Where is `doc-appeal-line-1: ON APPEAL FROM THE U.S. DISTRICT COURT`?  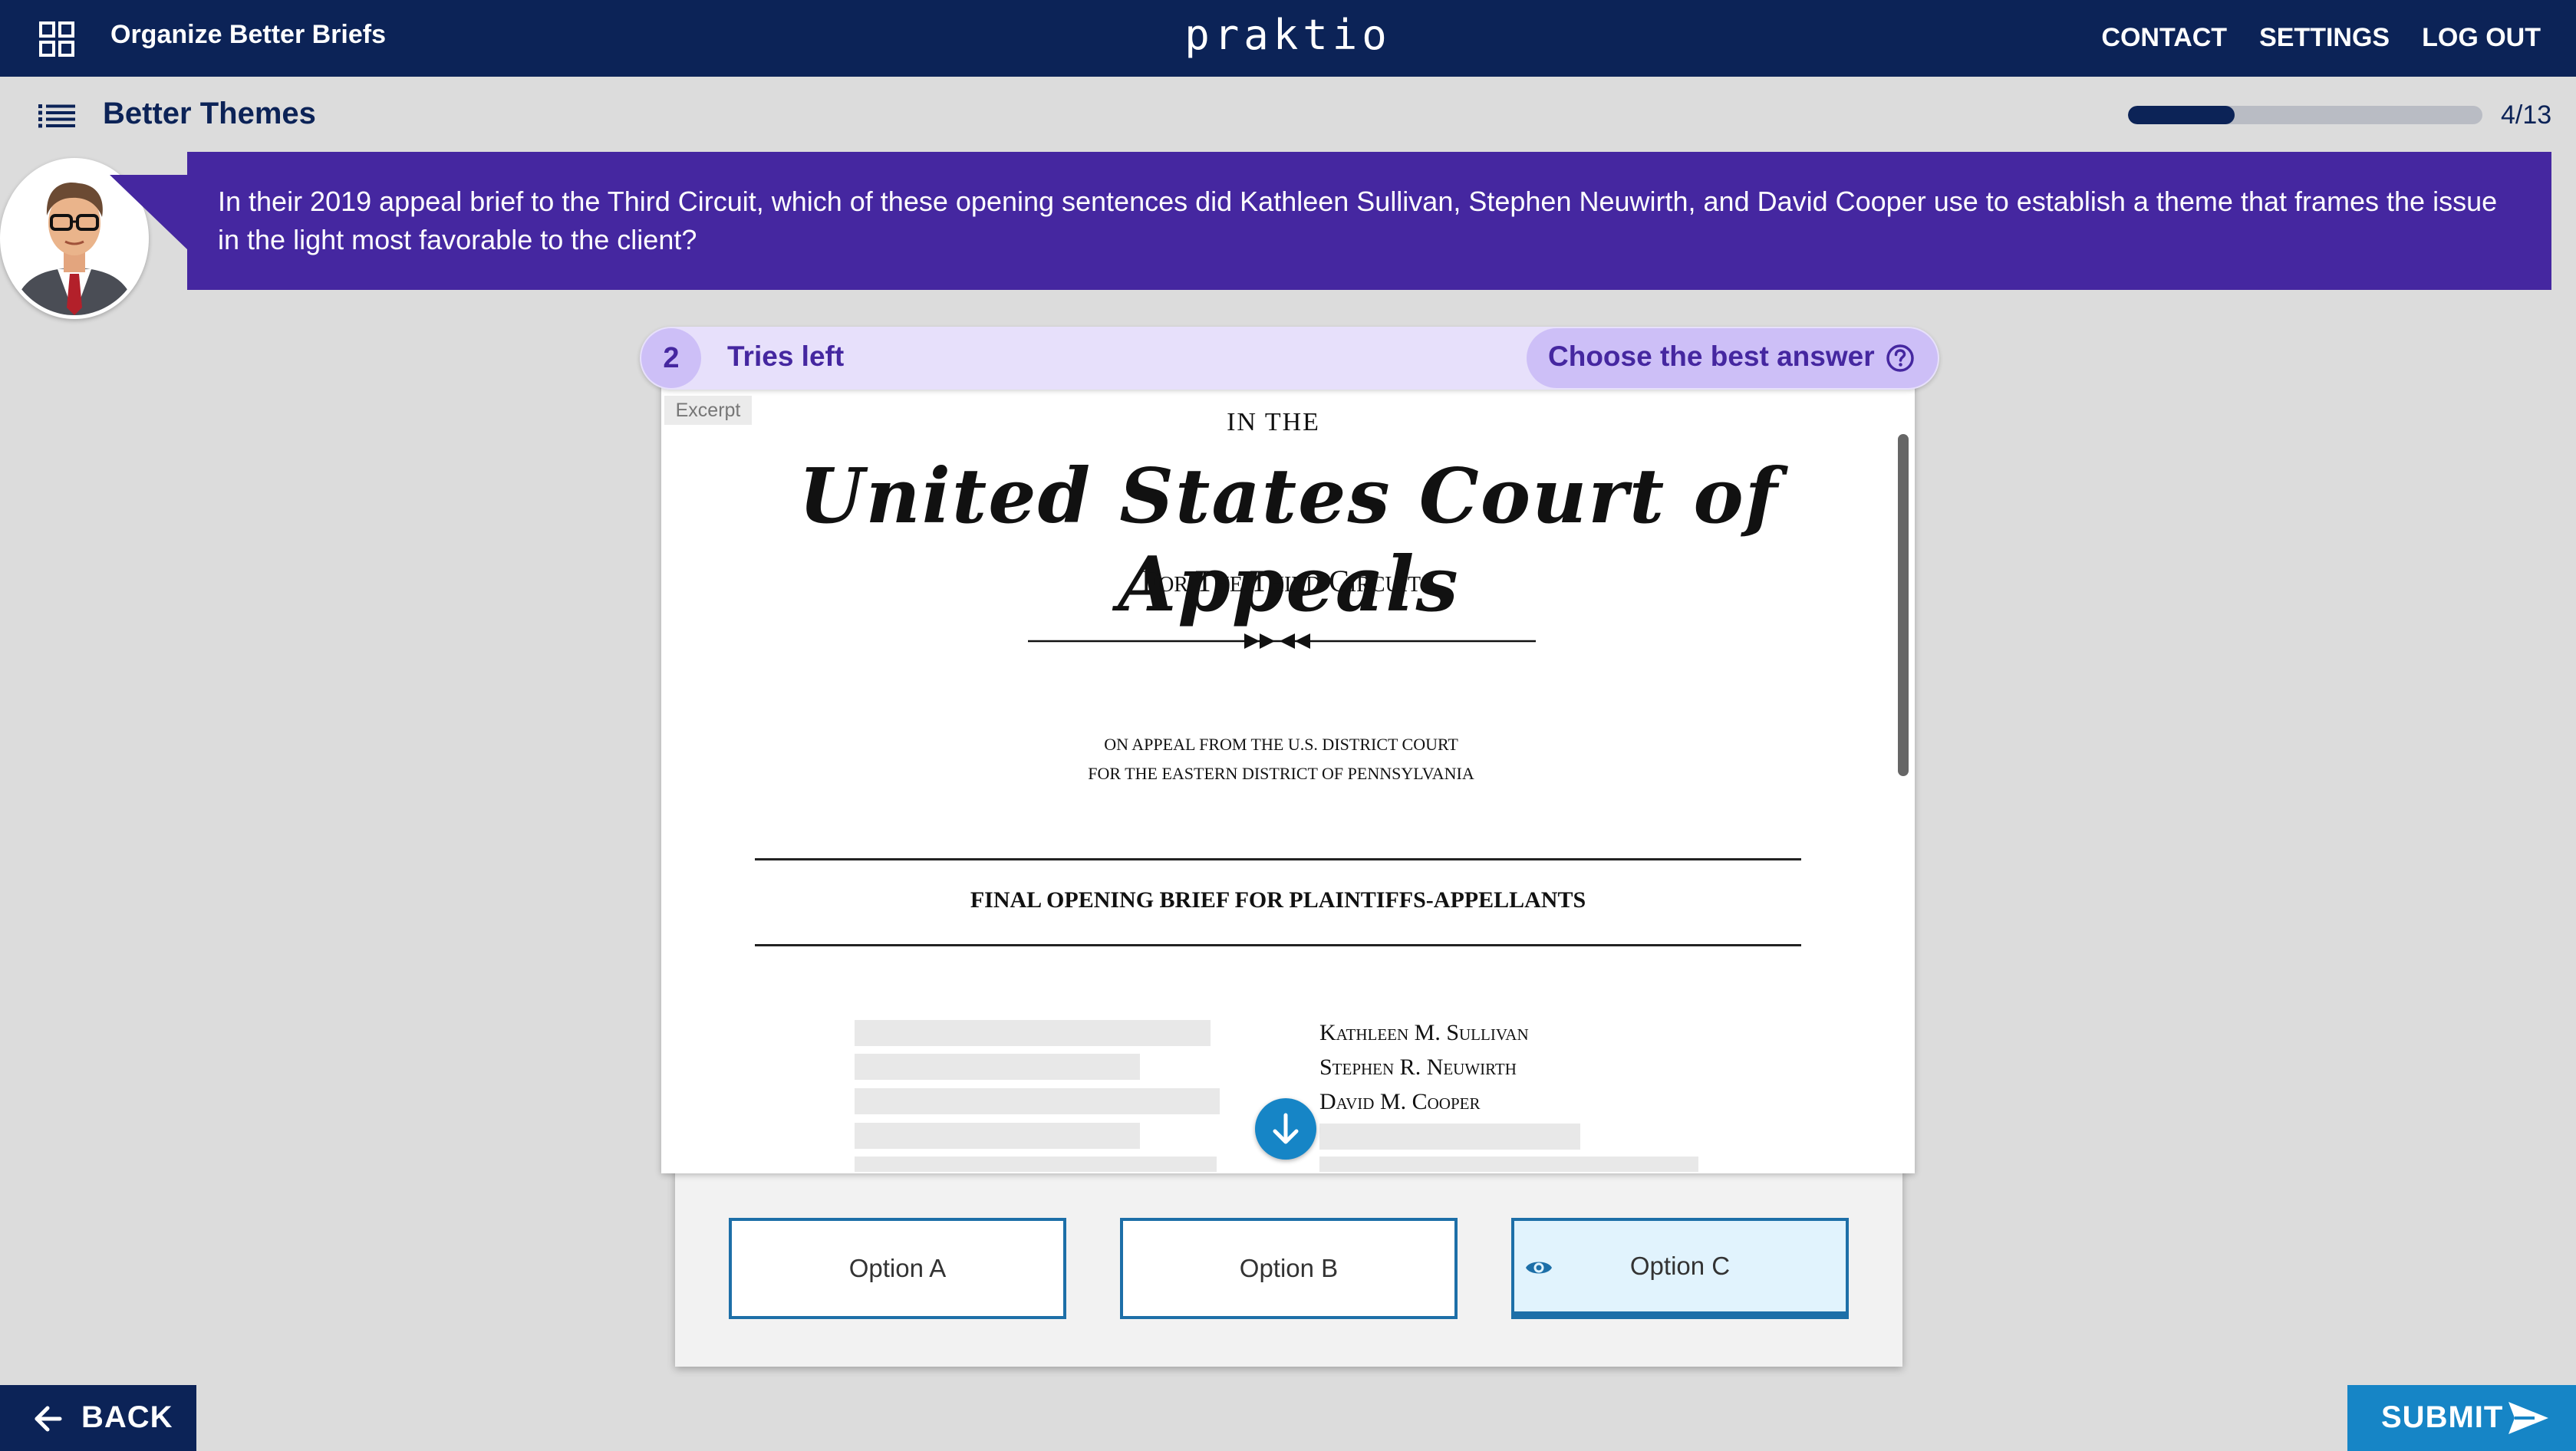 doc-appeal-line-1: ON APPEAL FROM THE U.S. DISTRICT COURT is located at coordinates (1281, 744).